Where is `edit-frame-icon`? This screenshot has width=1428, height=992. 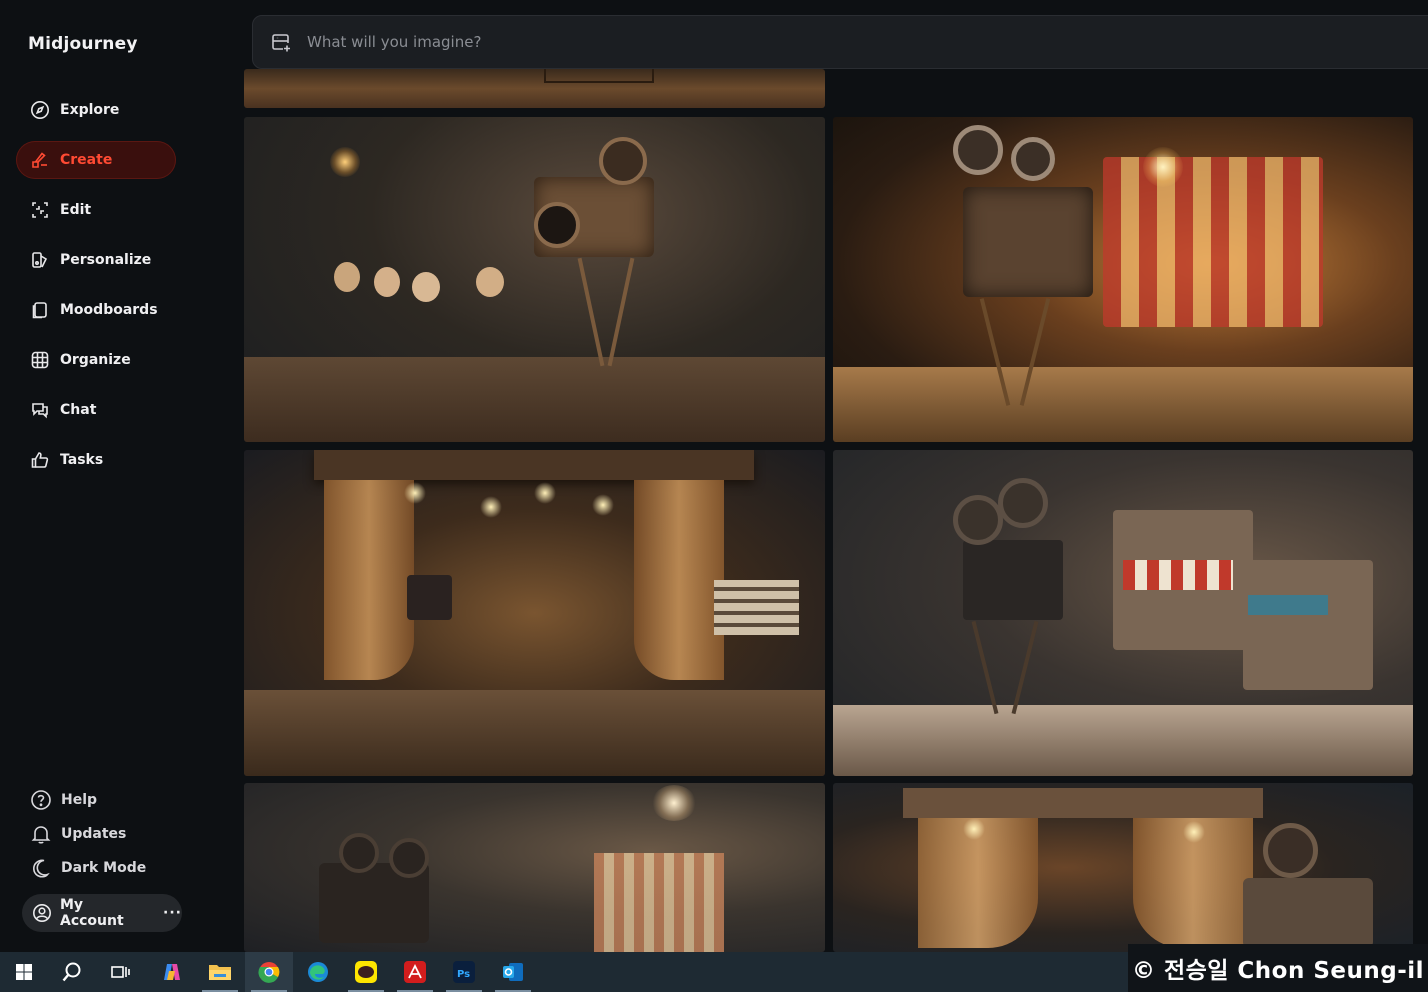 edit-frame-icon is located at coordinates (40, 210).